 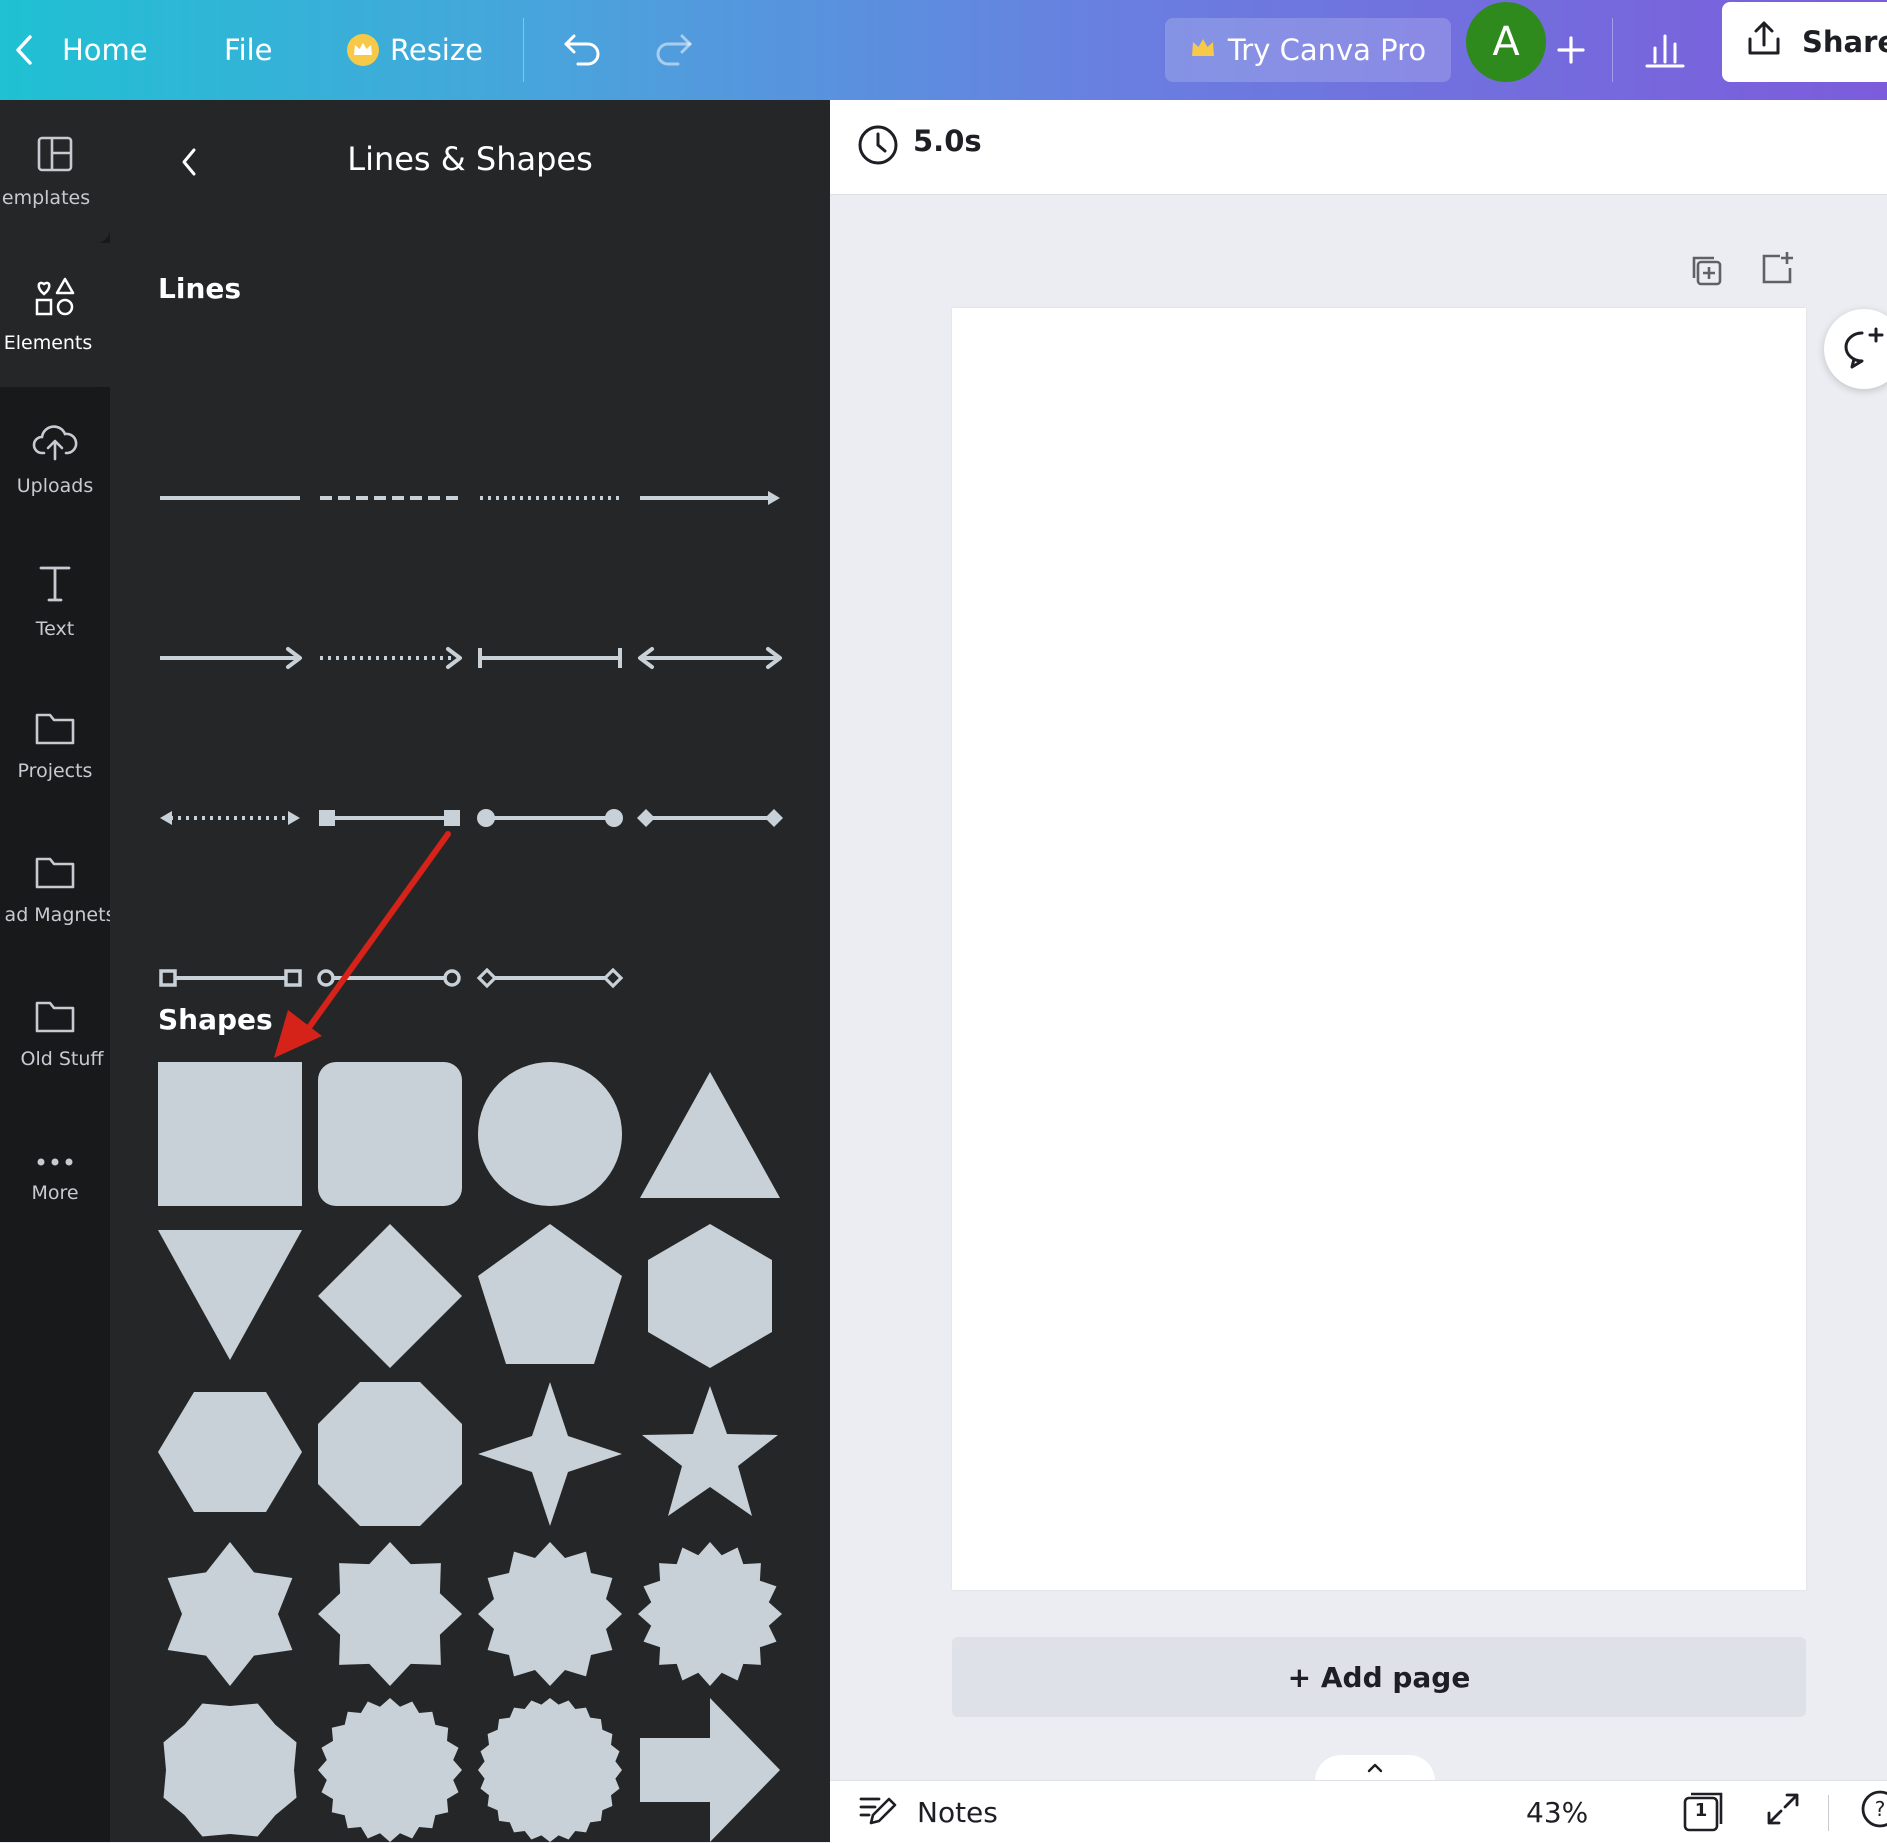 I want to click on shape-octagon, so click(x=390, y=1454).